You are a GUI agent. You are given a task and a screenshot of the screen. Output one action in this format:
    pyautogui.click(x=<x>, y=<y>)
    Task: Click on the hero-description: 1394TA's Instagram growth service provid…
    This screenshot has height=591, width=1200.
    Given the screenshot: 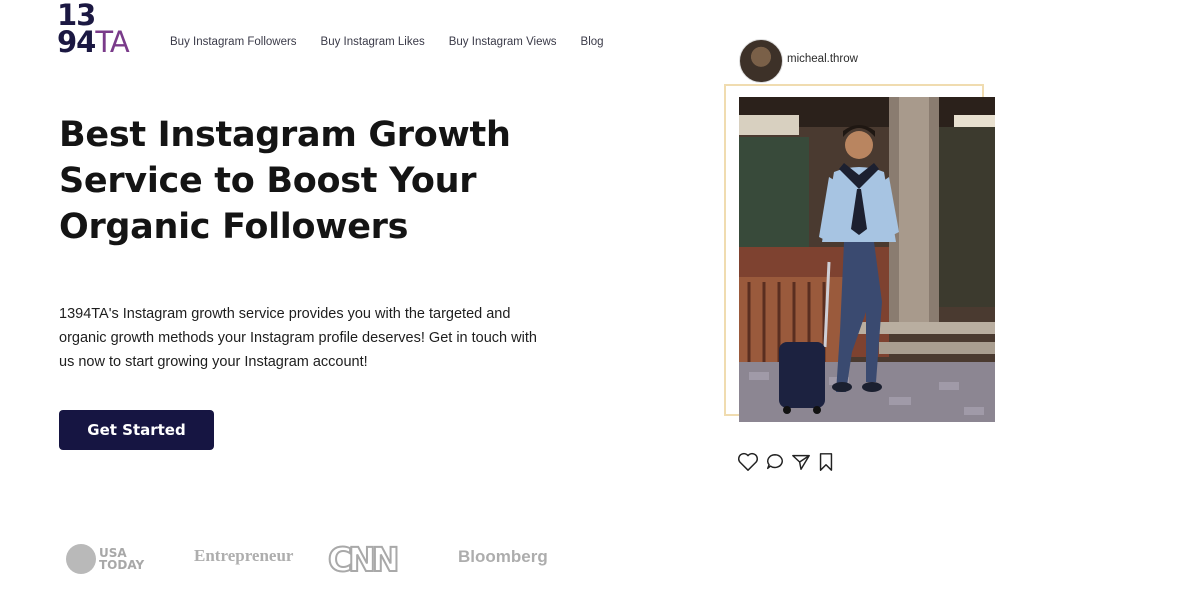 What is the action you would take?
    pyautogui.click(x=298, y=338)
    